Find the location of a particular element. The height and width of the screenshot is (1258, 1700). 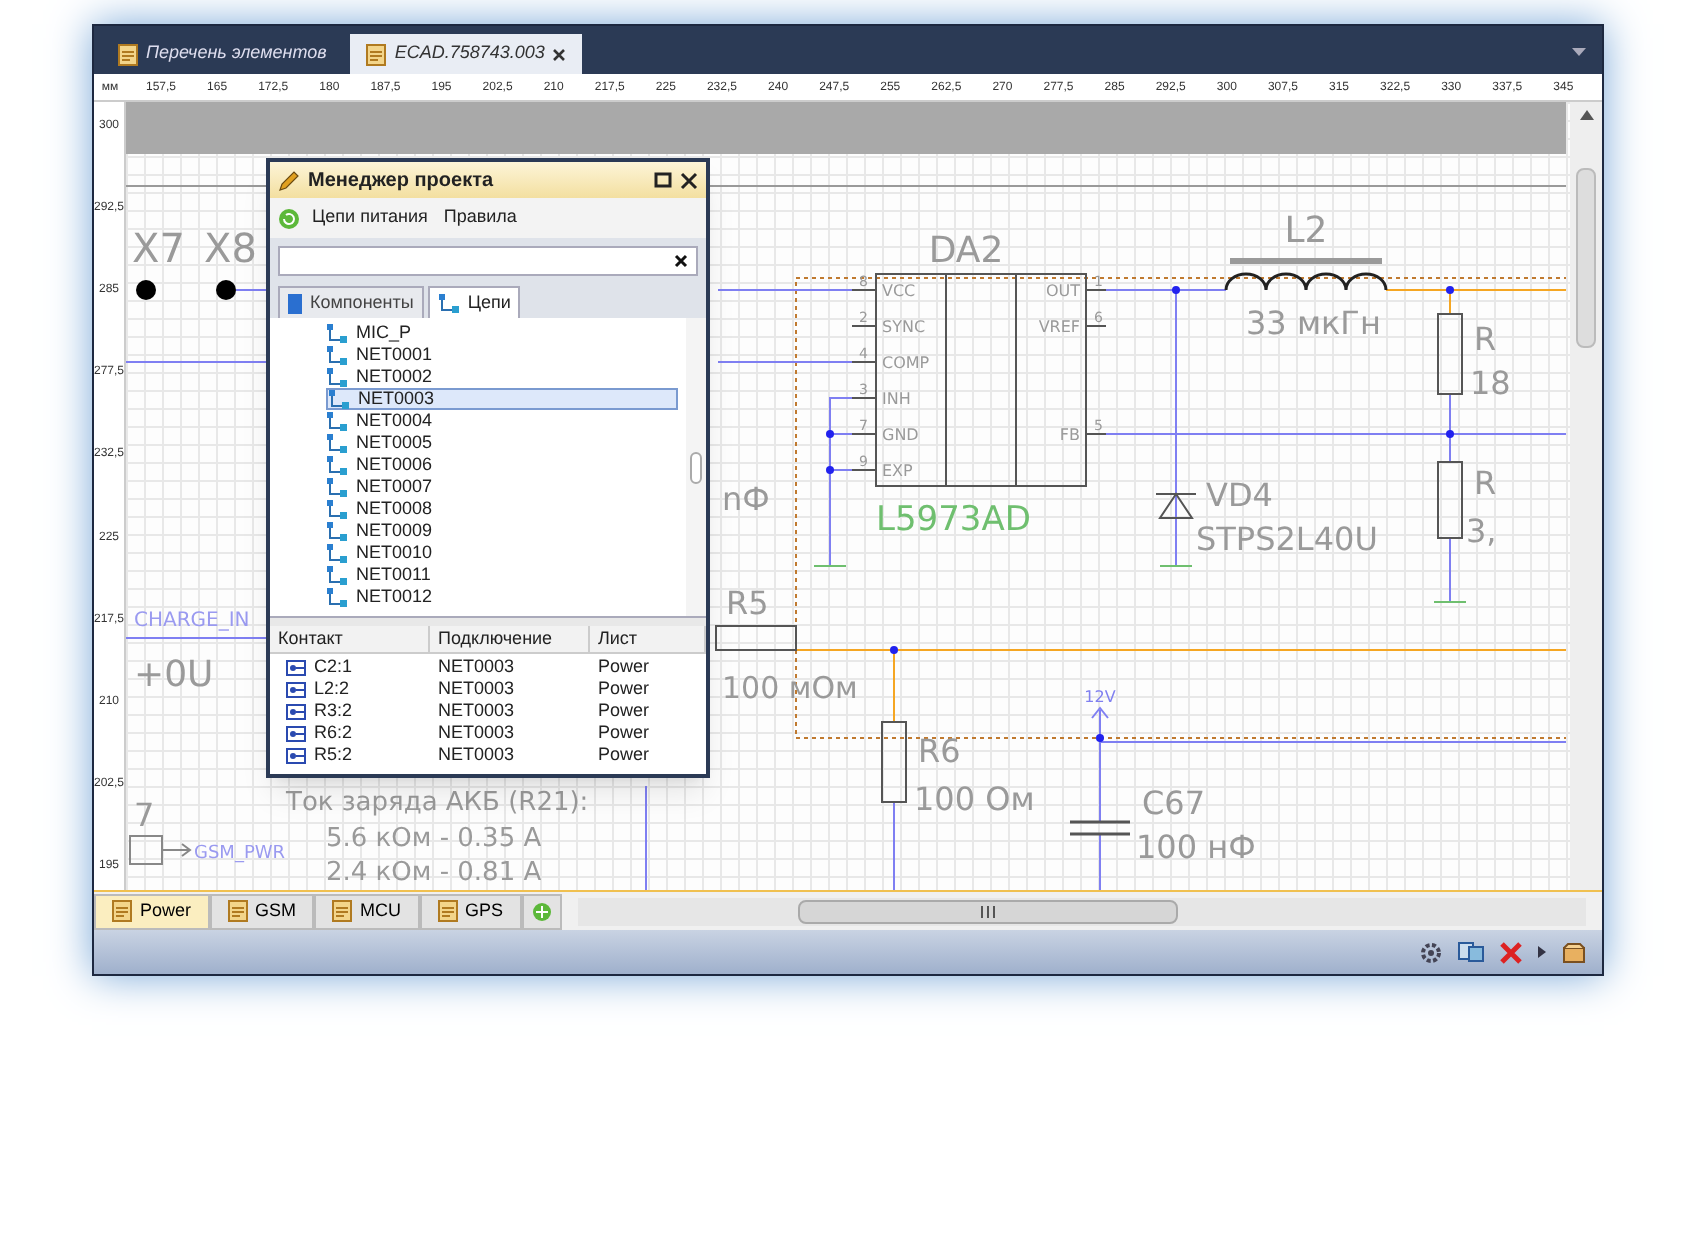

component-value: 33 мкГн is located at coordinates (1313, 323).